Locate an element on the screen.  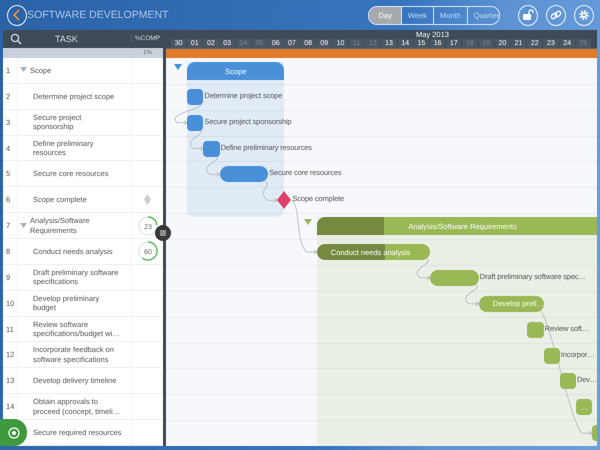
chevron-left-icon is located at coordinates (17, 15).